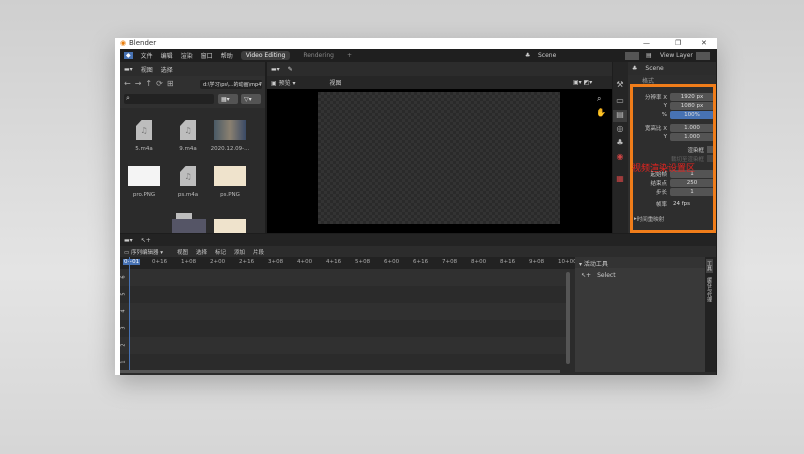 The height and width of the screenshot is (454, 804). What do you see at coordinates (598, 275) in the screenshot?
I see `tool-select: ↖+ Select` at bounding box center [598, 275].